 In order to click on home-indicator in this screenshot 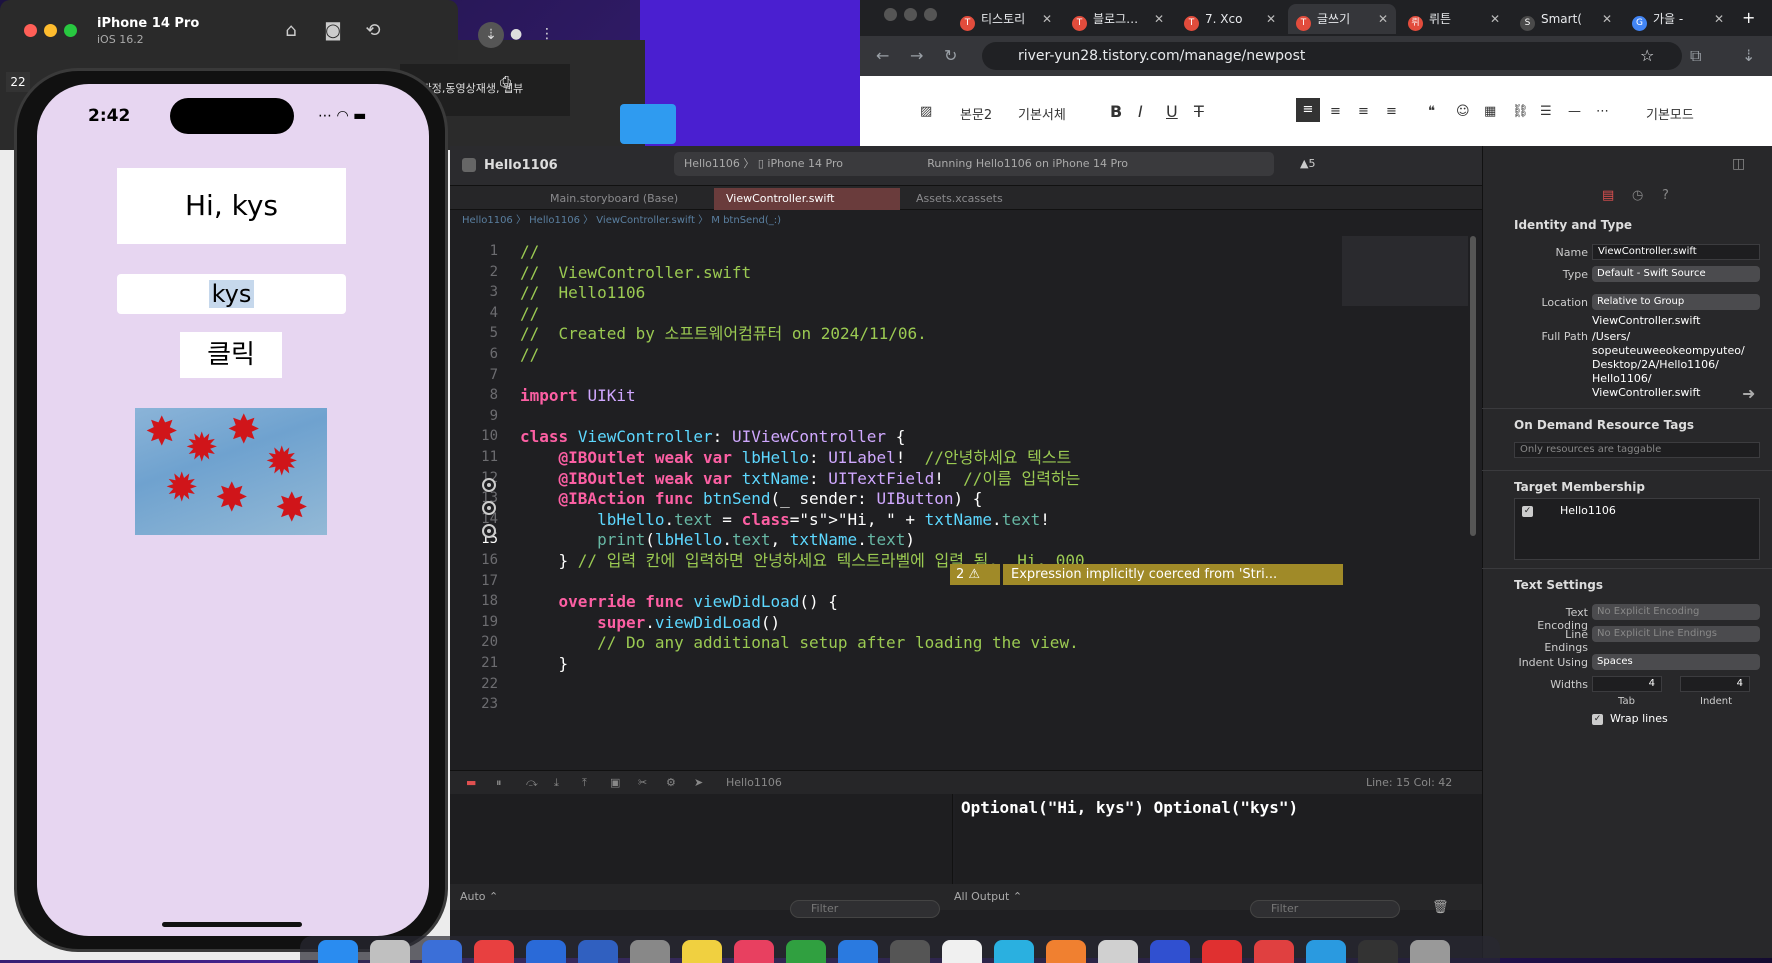, I will do `click(232, 924)`.